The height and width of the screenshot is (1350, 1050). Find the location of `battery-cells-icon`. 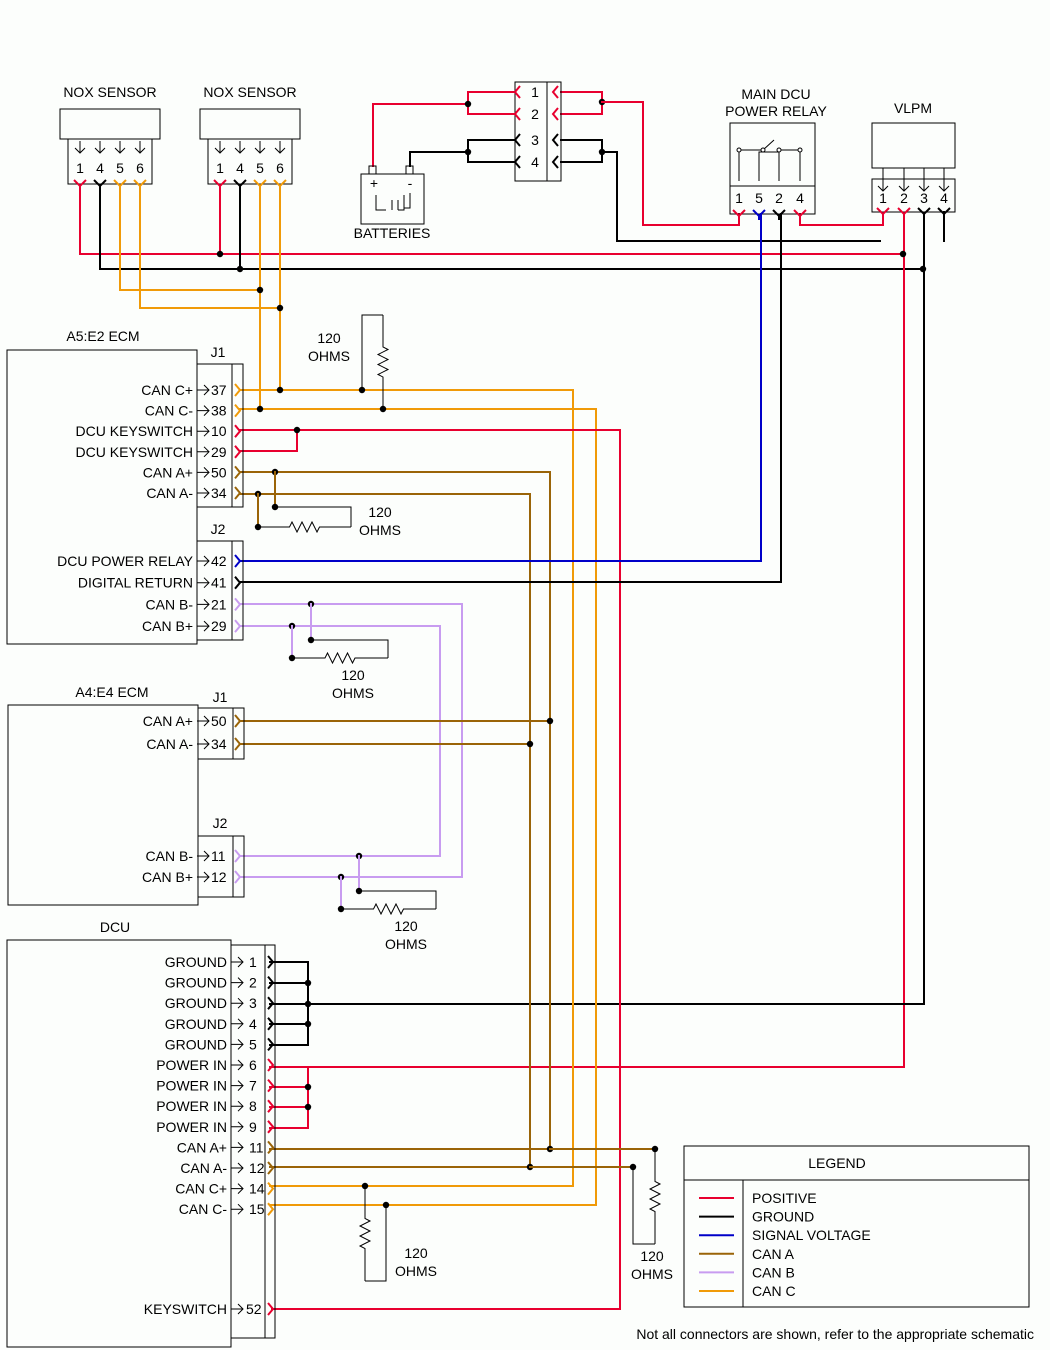

battery-cells-icon is located at coordinates (393, 202).